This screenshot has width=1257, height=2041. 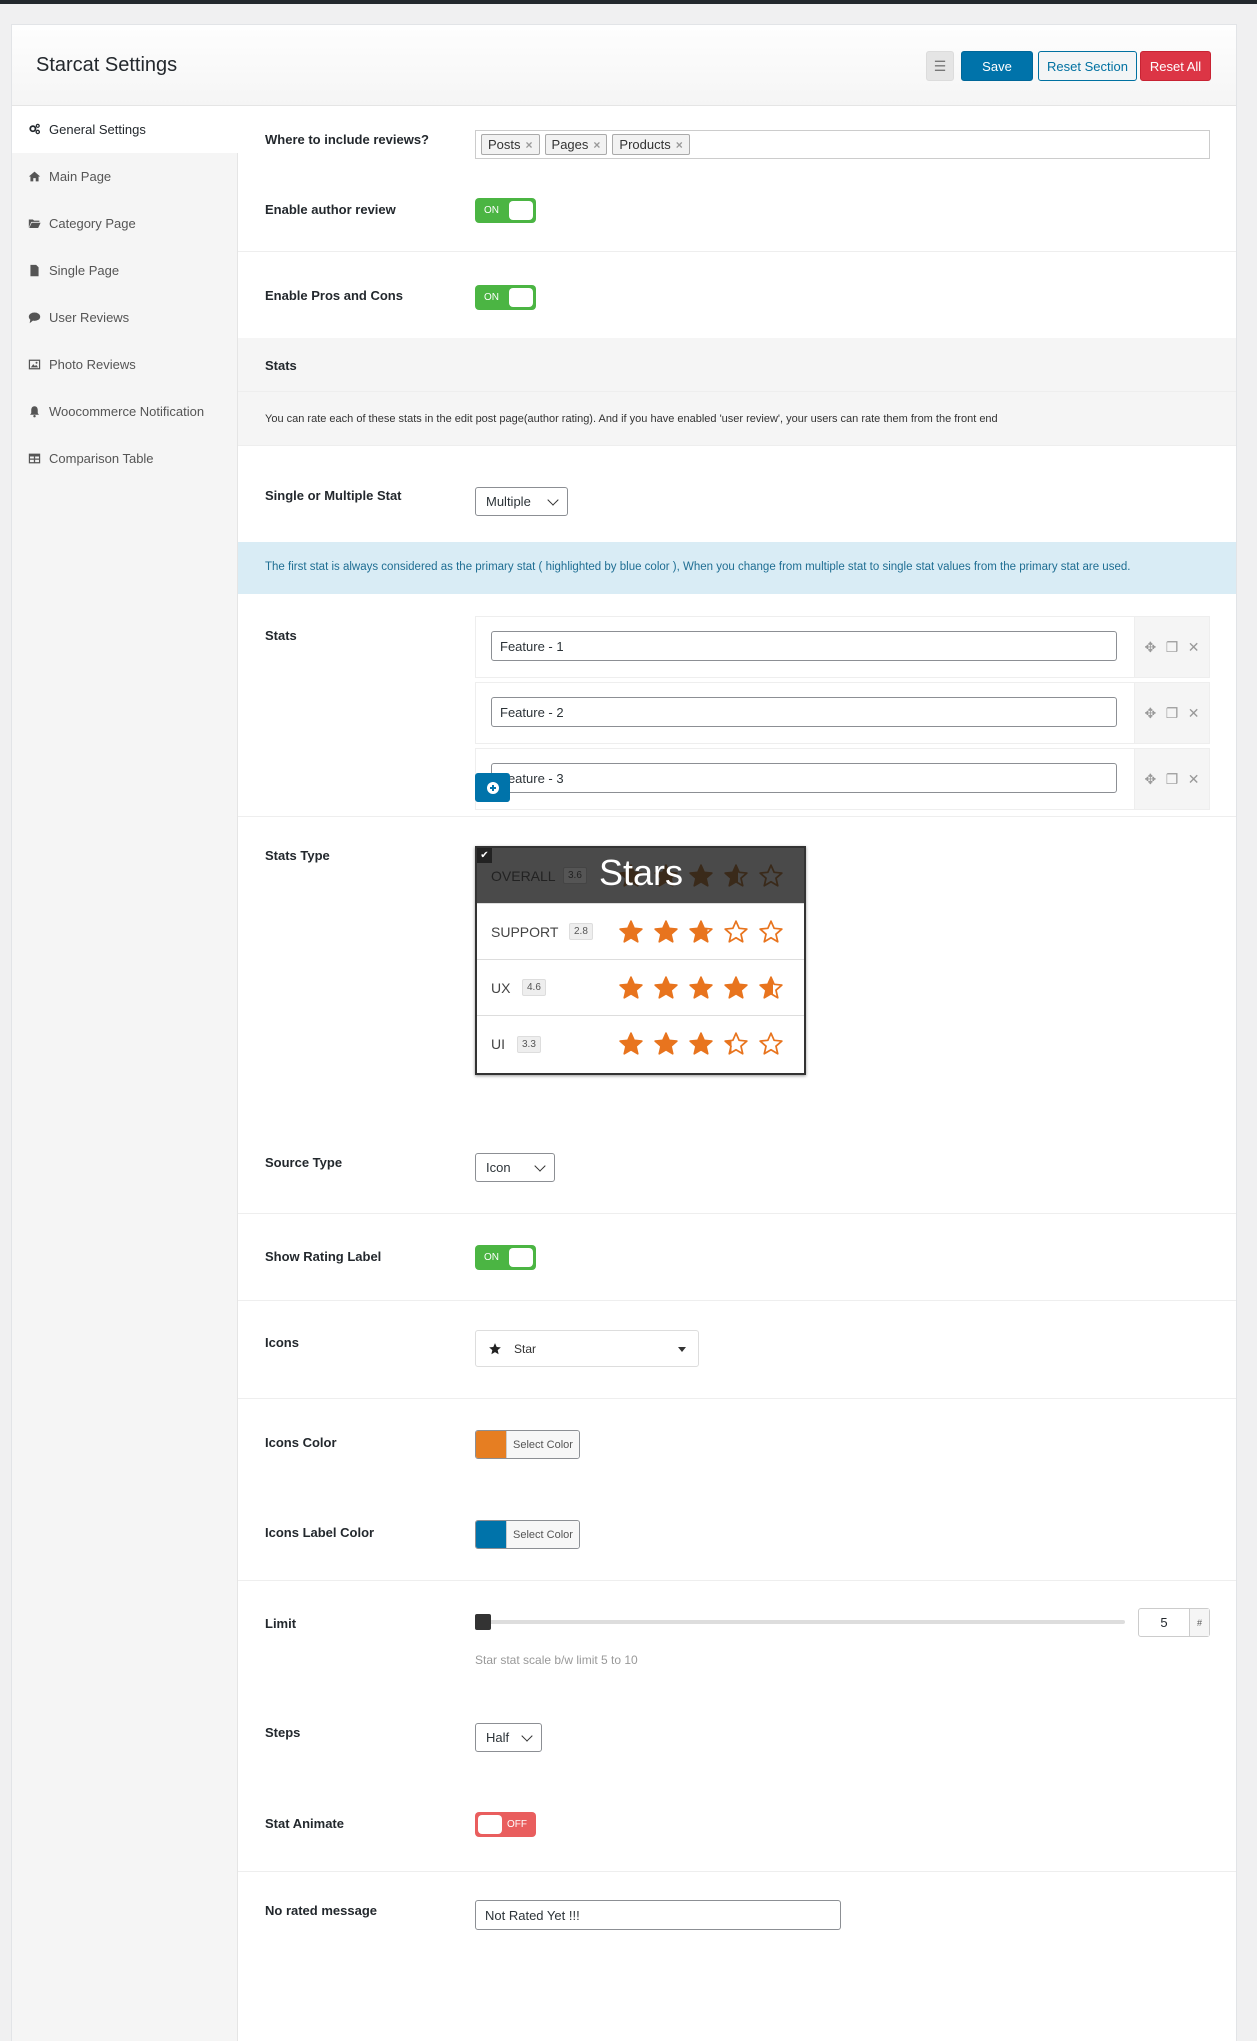 I want to click on select-value: Star, so click(x=525, y=1348).